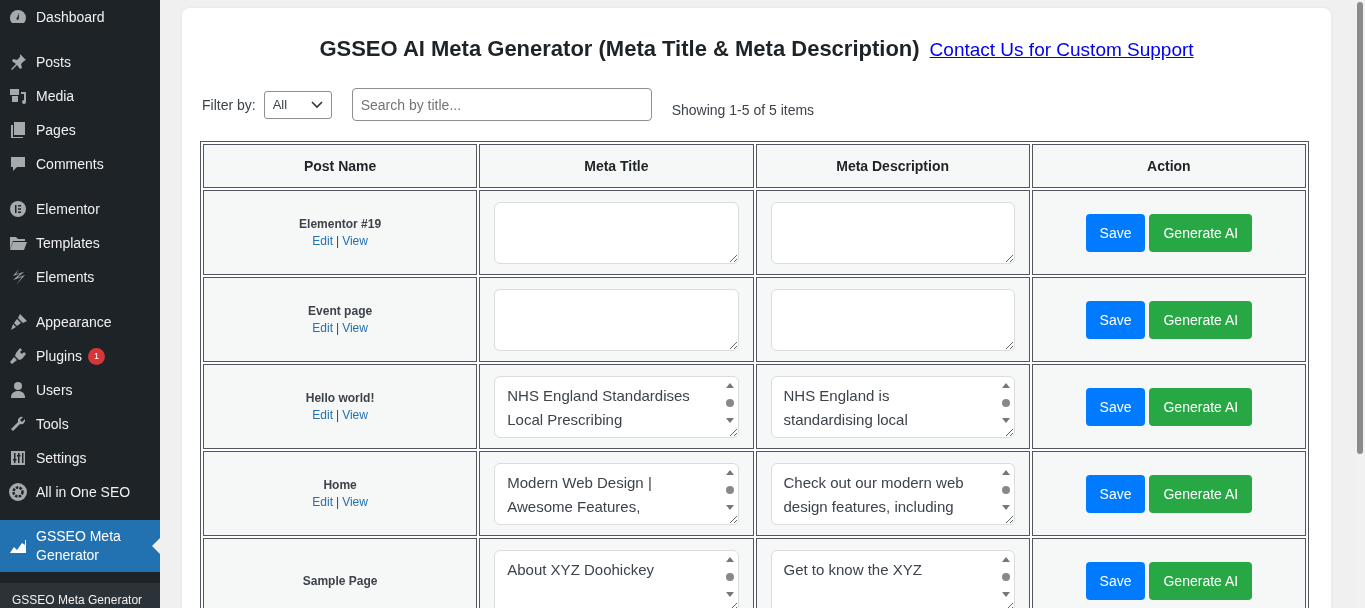 The image size is (1365, 608). I want to click on post-name: Sample Page, so click(340, 580).